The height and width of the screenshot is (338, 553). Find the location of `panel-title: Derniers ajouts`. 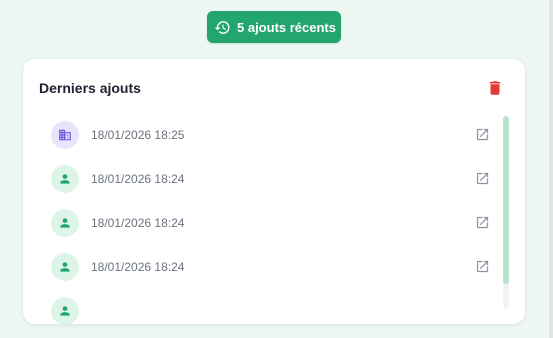

panel-title: Derniers ajouts is located at coordinates (90, 88).